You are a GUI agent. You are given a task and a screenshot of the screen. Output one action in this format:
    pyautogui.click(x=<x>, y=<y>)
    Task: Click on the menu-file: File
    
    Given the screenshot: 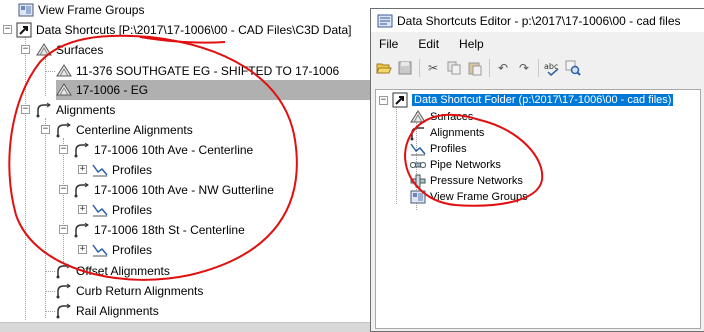 What is the action you would take?
    pyautogui.click(x=388, y=44)
    